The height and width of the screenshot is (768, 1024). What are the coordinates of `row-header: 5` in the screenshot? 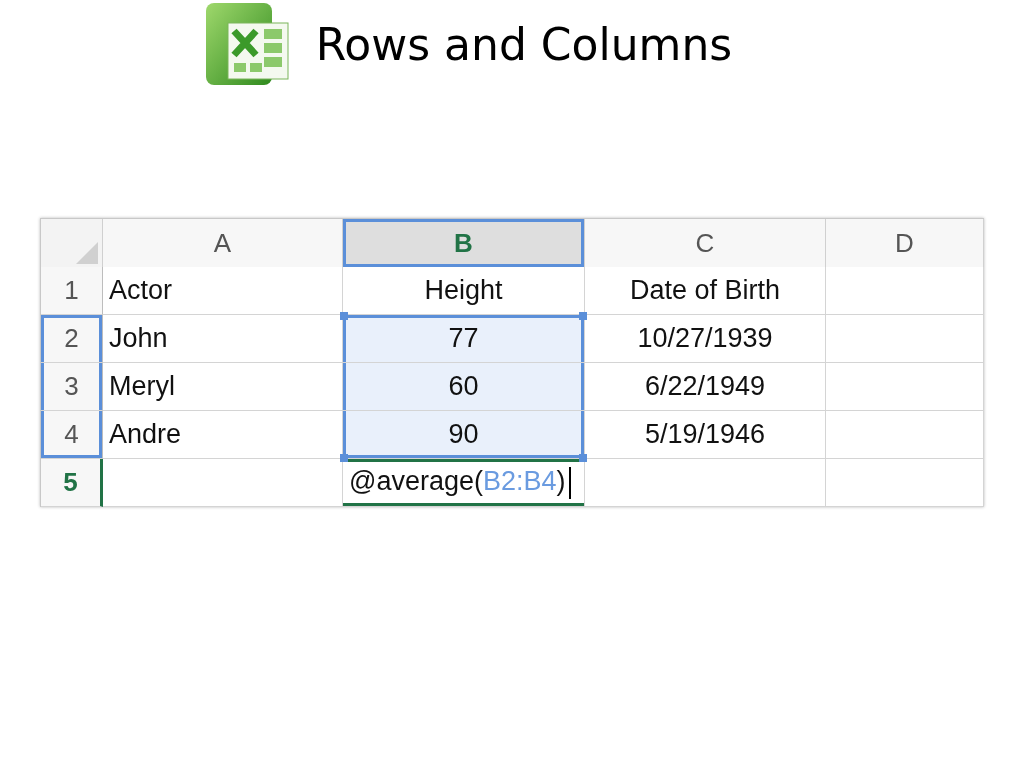 It's located at (72, 483).